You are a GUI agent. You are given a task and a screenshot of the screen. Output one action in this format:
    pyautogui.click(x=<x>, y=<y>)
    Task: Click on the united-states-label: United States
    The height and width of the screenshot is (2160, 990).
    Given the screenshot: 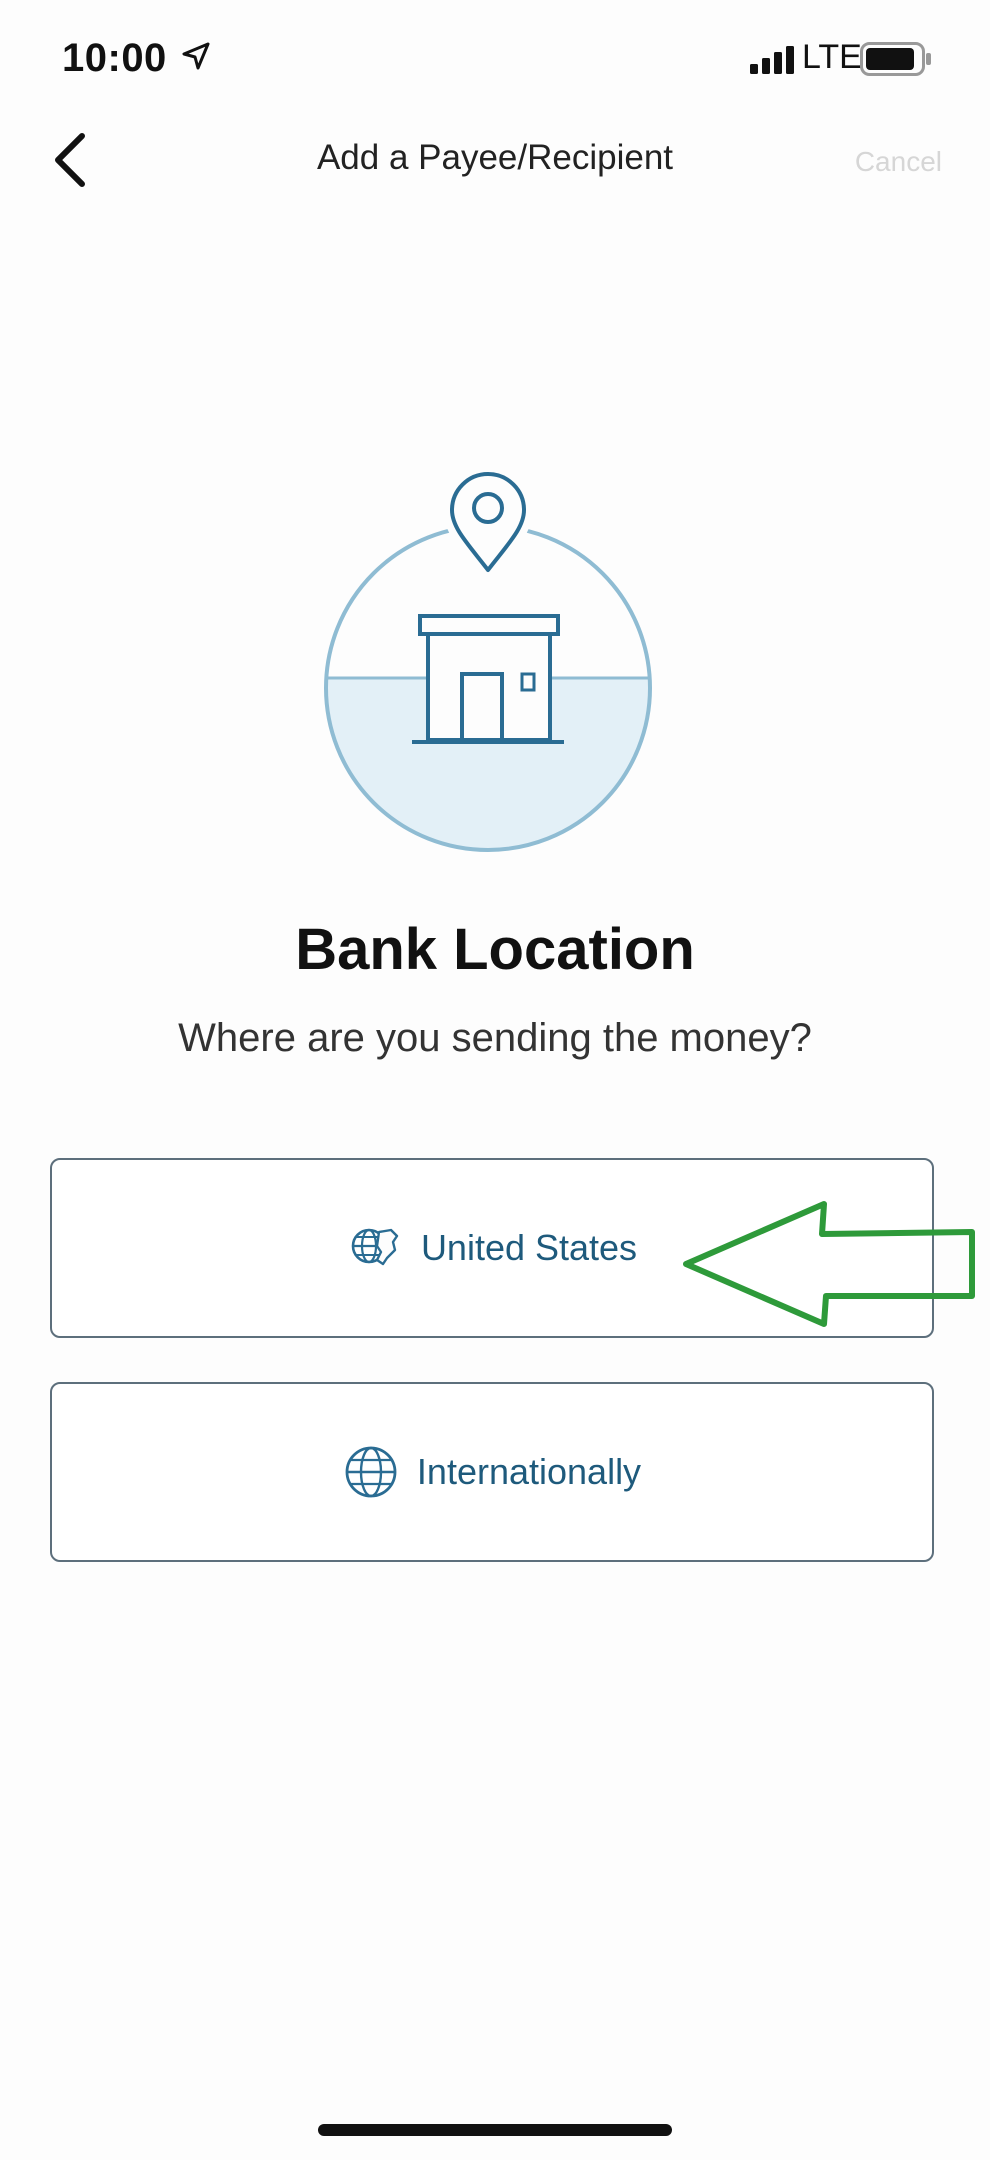 What is the action you would take?
    pyautogui.click(x=529, y=1247)
    